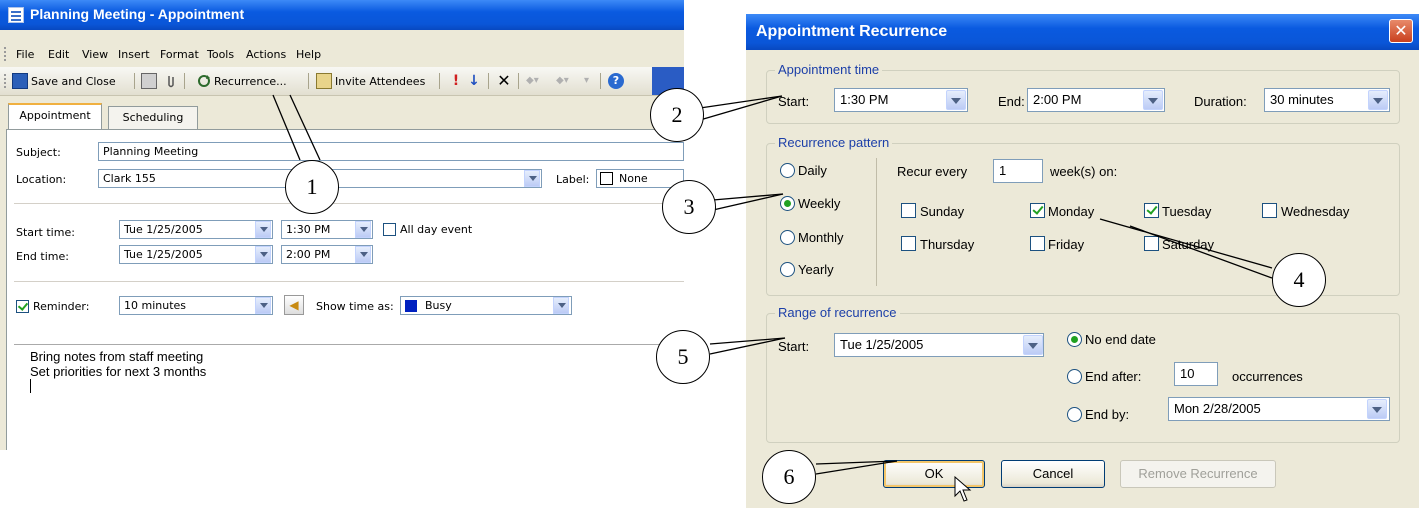  I want to click on callout-6: 6, so click(789, 477).